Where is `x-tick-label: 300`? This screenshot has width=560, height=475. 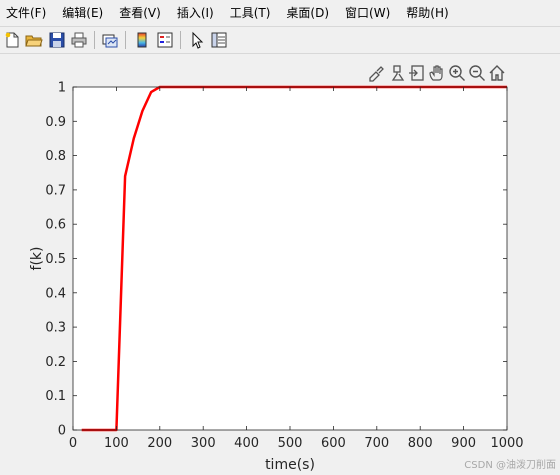
x-tick-label: 300 is located at coordinates (203, 443).